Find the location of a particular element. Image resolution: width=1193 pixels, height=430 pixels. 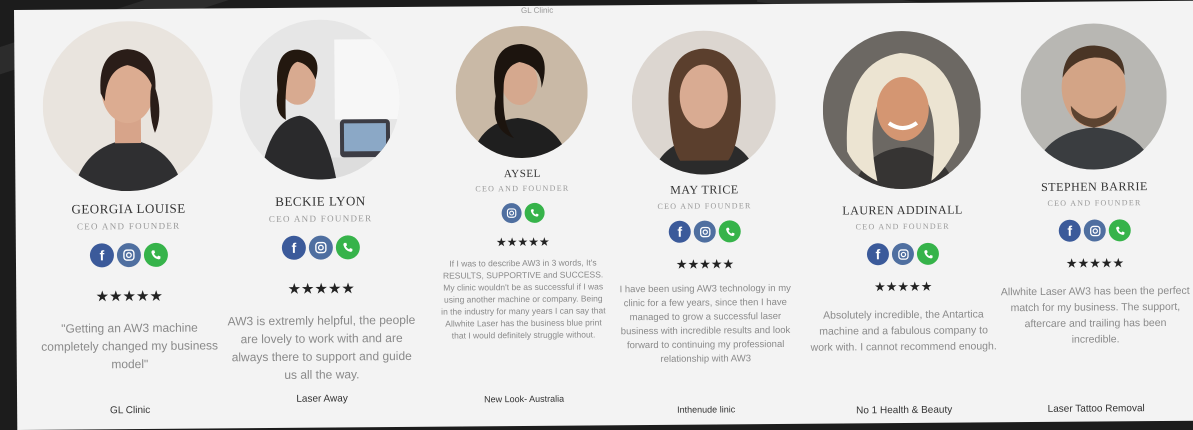

person-name: BECKIE LYON is located at coordinates (320, 201).